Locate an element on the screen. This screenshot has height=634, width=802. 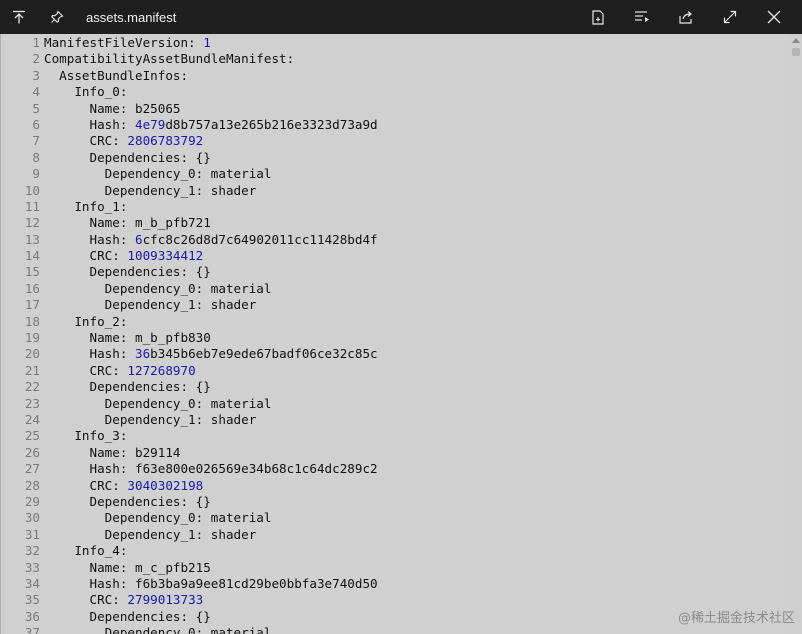
code-line: 1 ManifestFileVersion: 1 is located at coordinates (395, 43).